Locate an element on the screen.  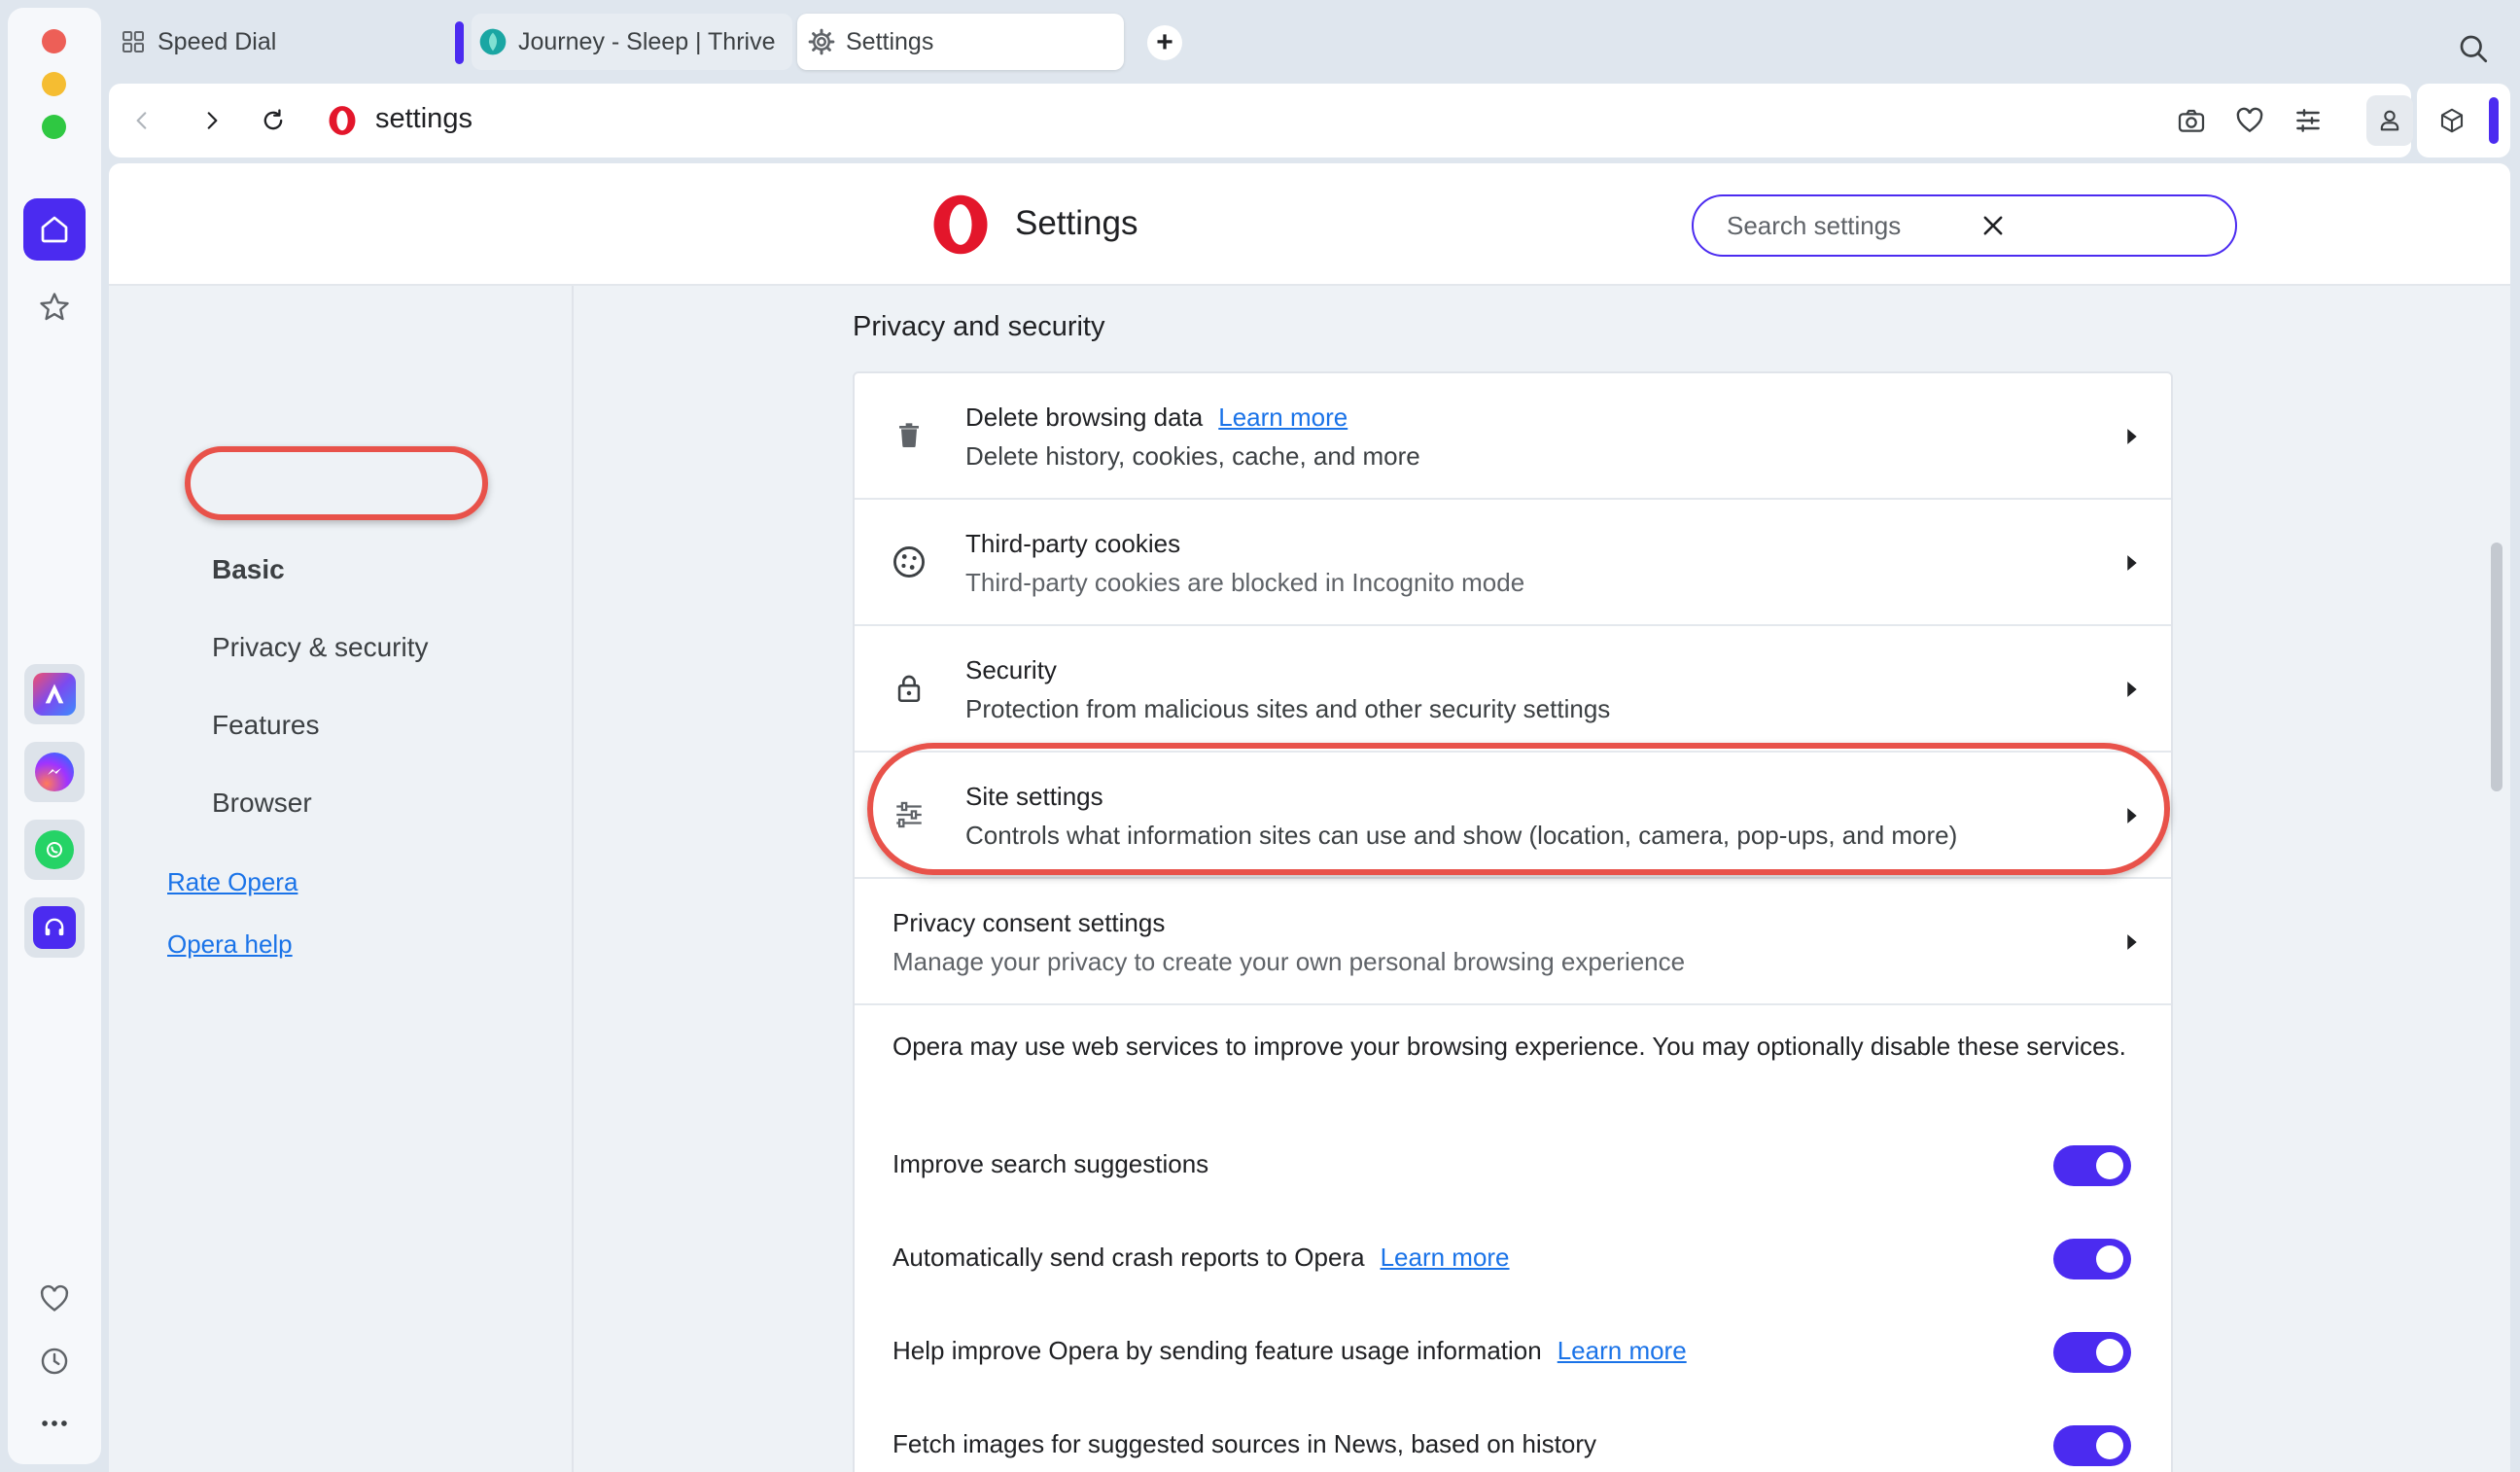
nav-item-browser: Browser is located at coordinates (262, 803).